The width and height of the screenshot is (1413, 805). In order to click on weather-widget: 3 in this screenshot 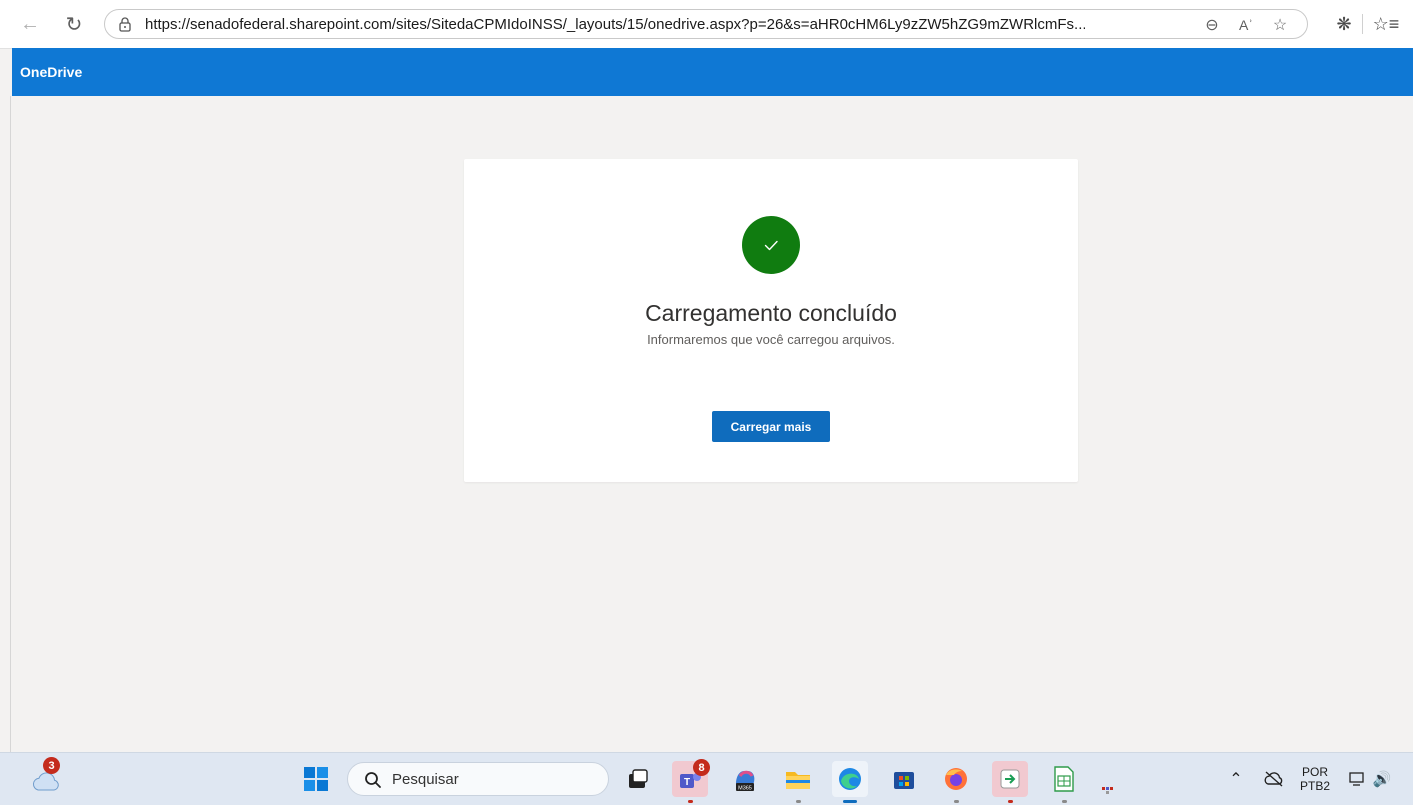, I will do `click(46, 777)`.